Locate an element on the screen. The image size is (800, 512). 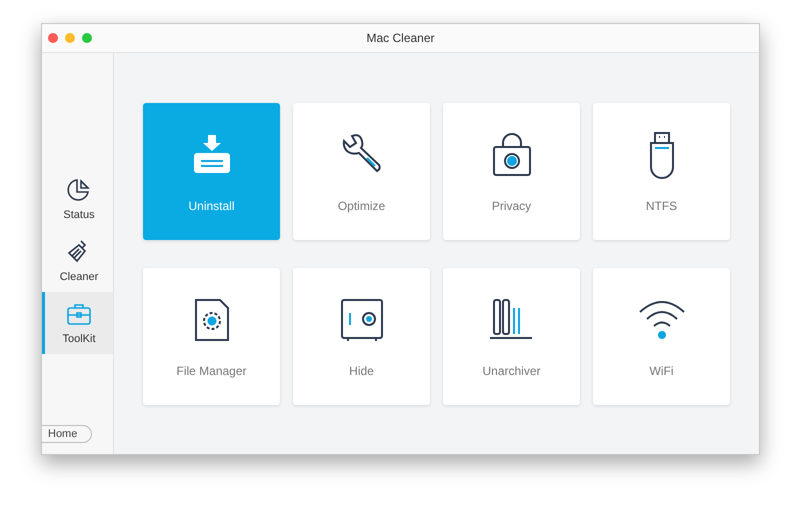
tool-tile: File Manager is located at coordinates (211, 336).